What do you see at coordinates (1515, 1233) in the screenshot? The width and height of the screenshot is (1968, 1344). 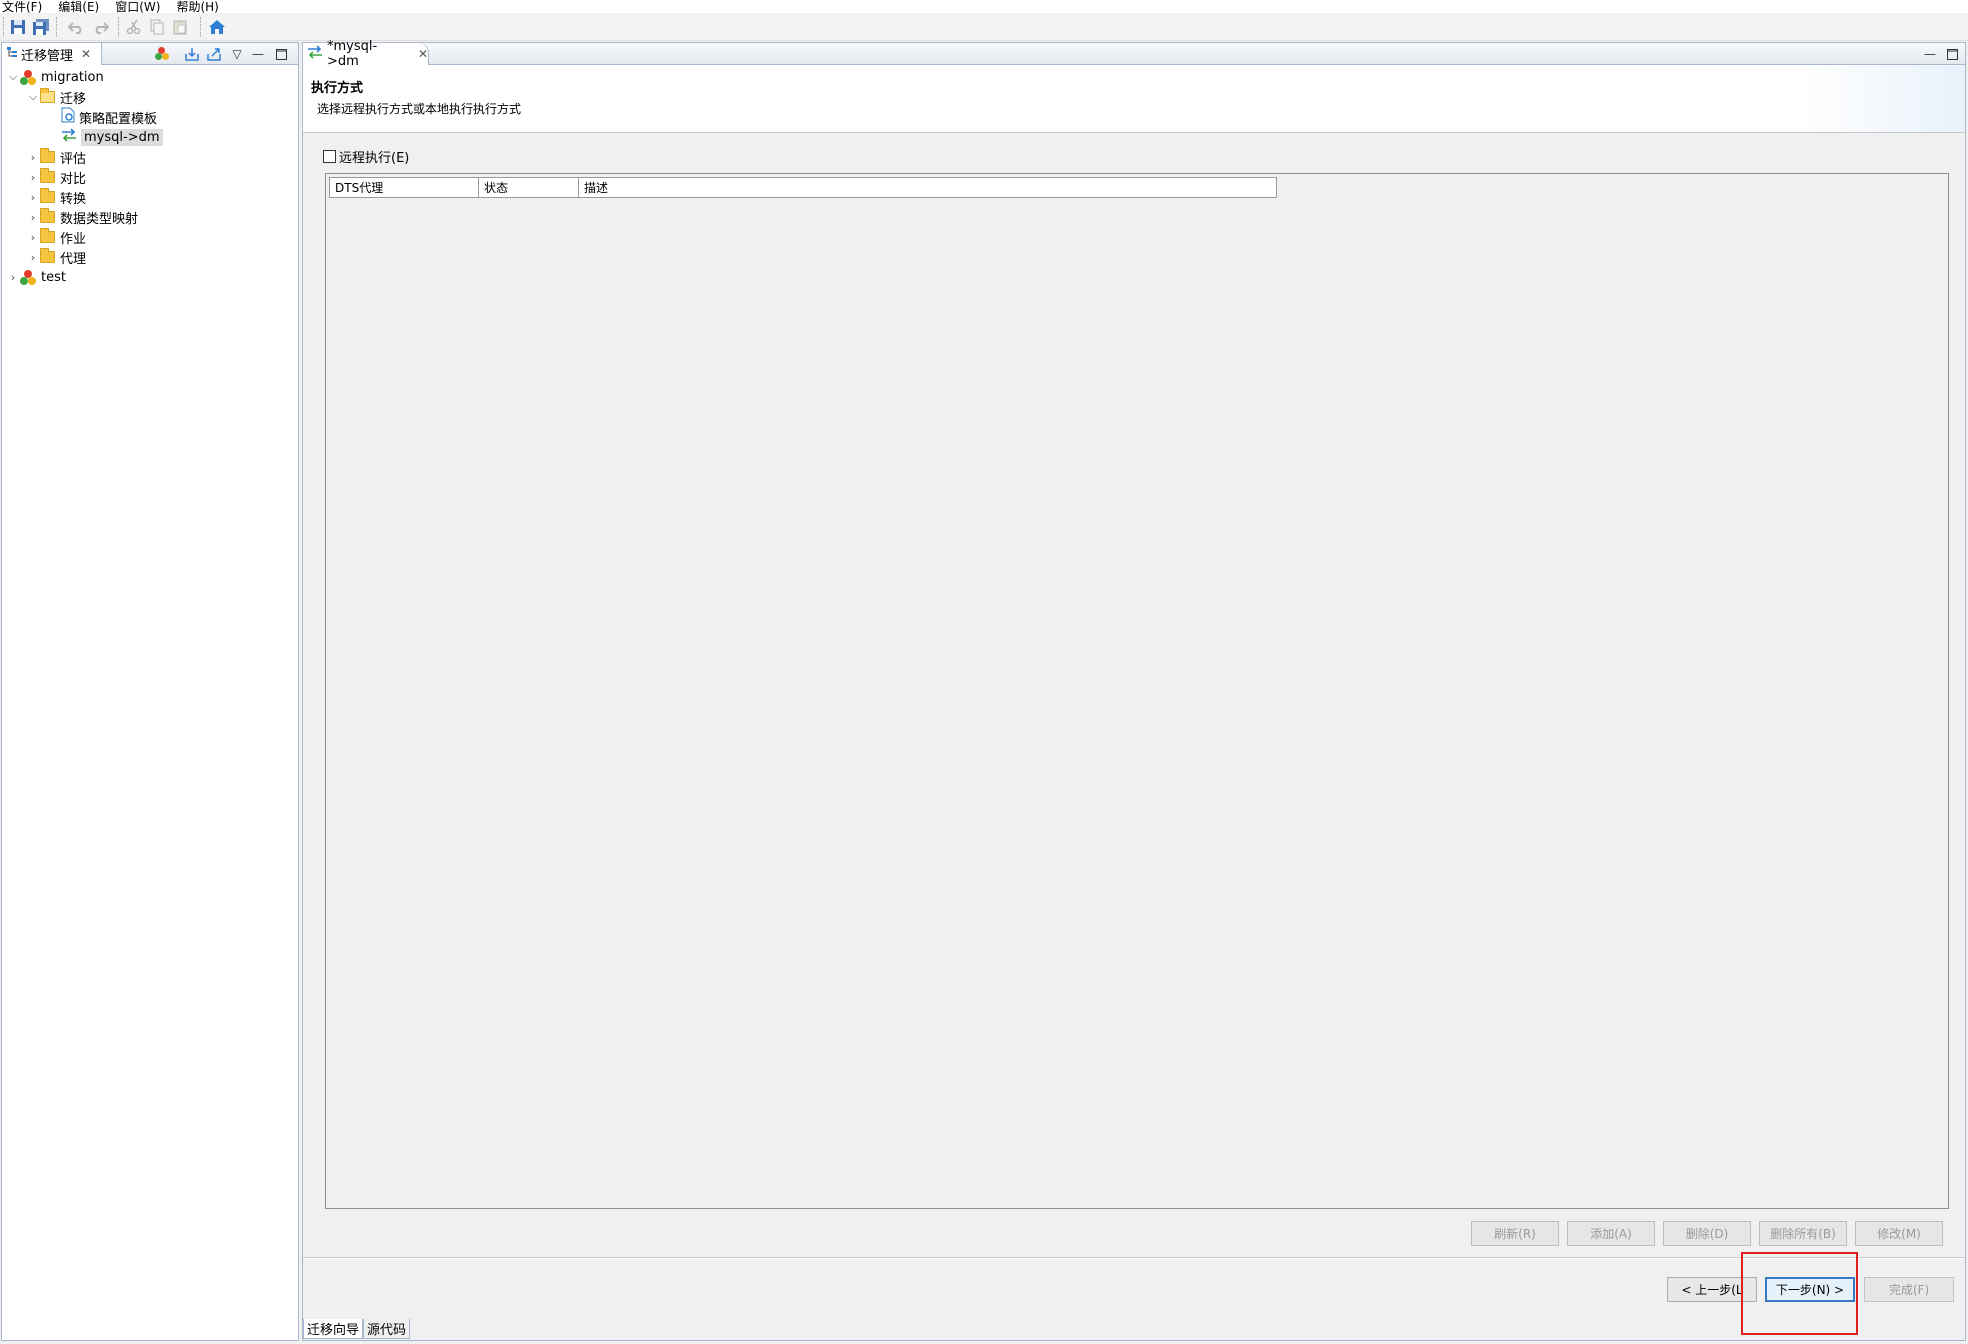 I see `refresh-button: 刷新(R)` at bounding box center [1515, 1233].